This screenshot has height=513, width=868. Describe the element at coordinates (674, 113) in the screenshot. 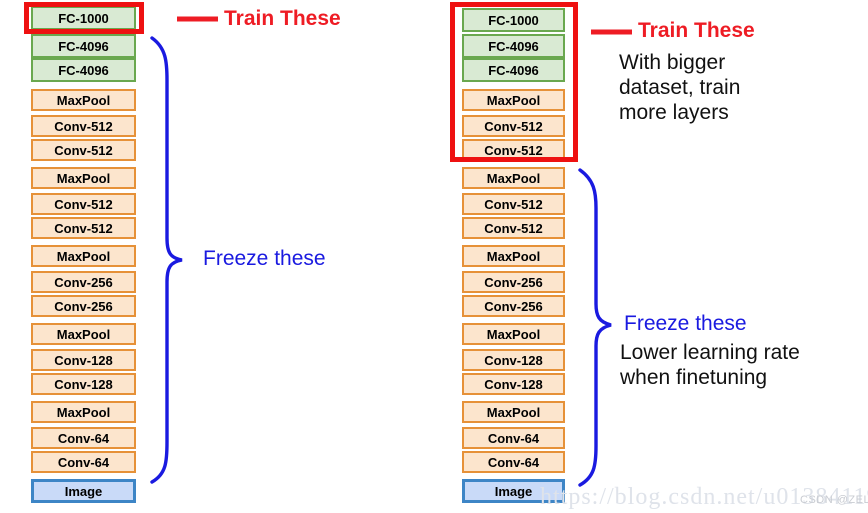

I see `right-train-note-line-3: more layers` at that location.